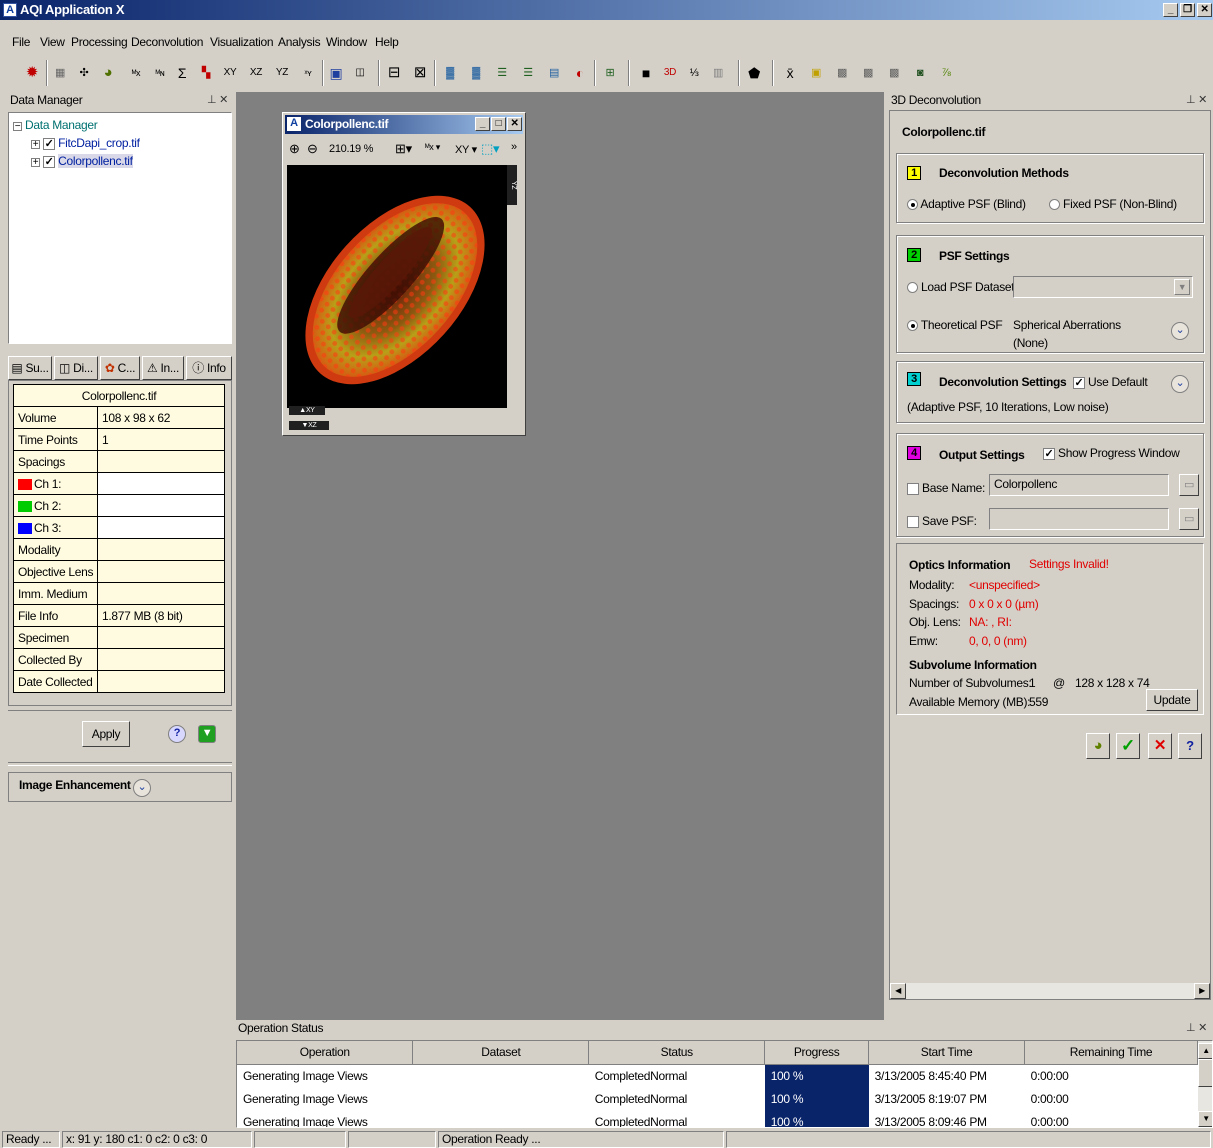 The image size is (1213, 1148). Describe the element at coordinates (230, 73) in the screenshot. I see `xy-icon: XY` at that location.